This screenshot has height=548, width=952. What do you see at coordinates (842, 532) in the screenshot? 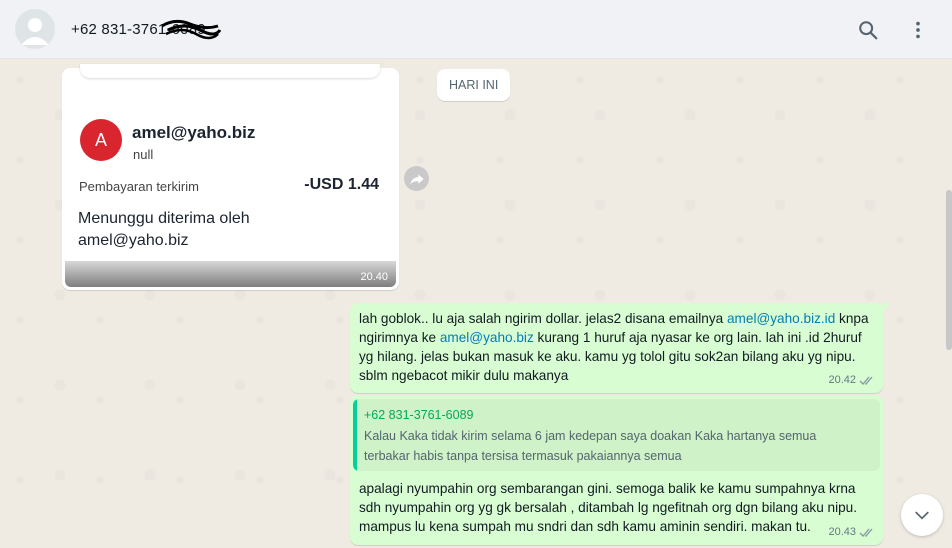
I see `message-time: 20.43` at bounding box center [842, 532].